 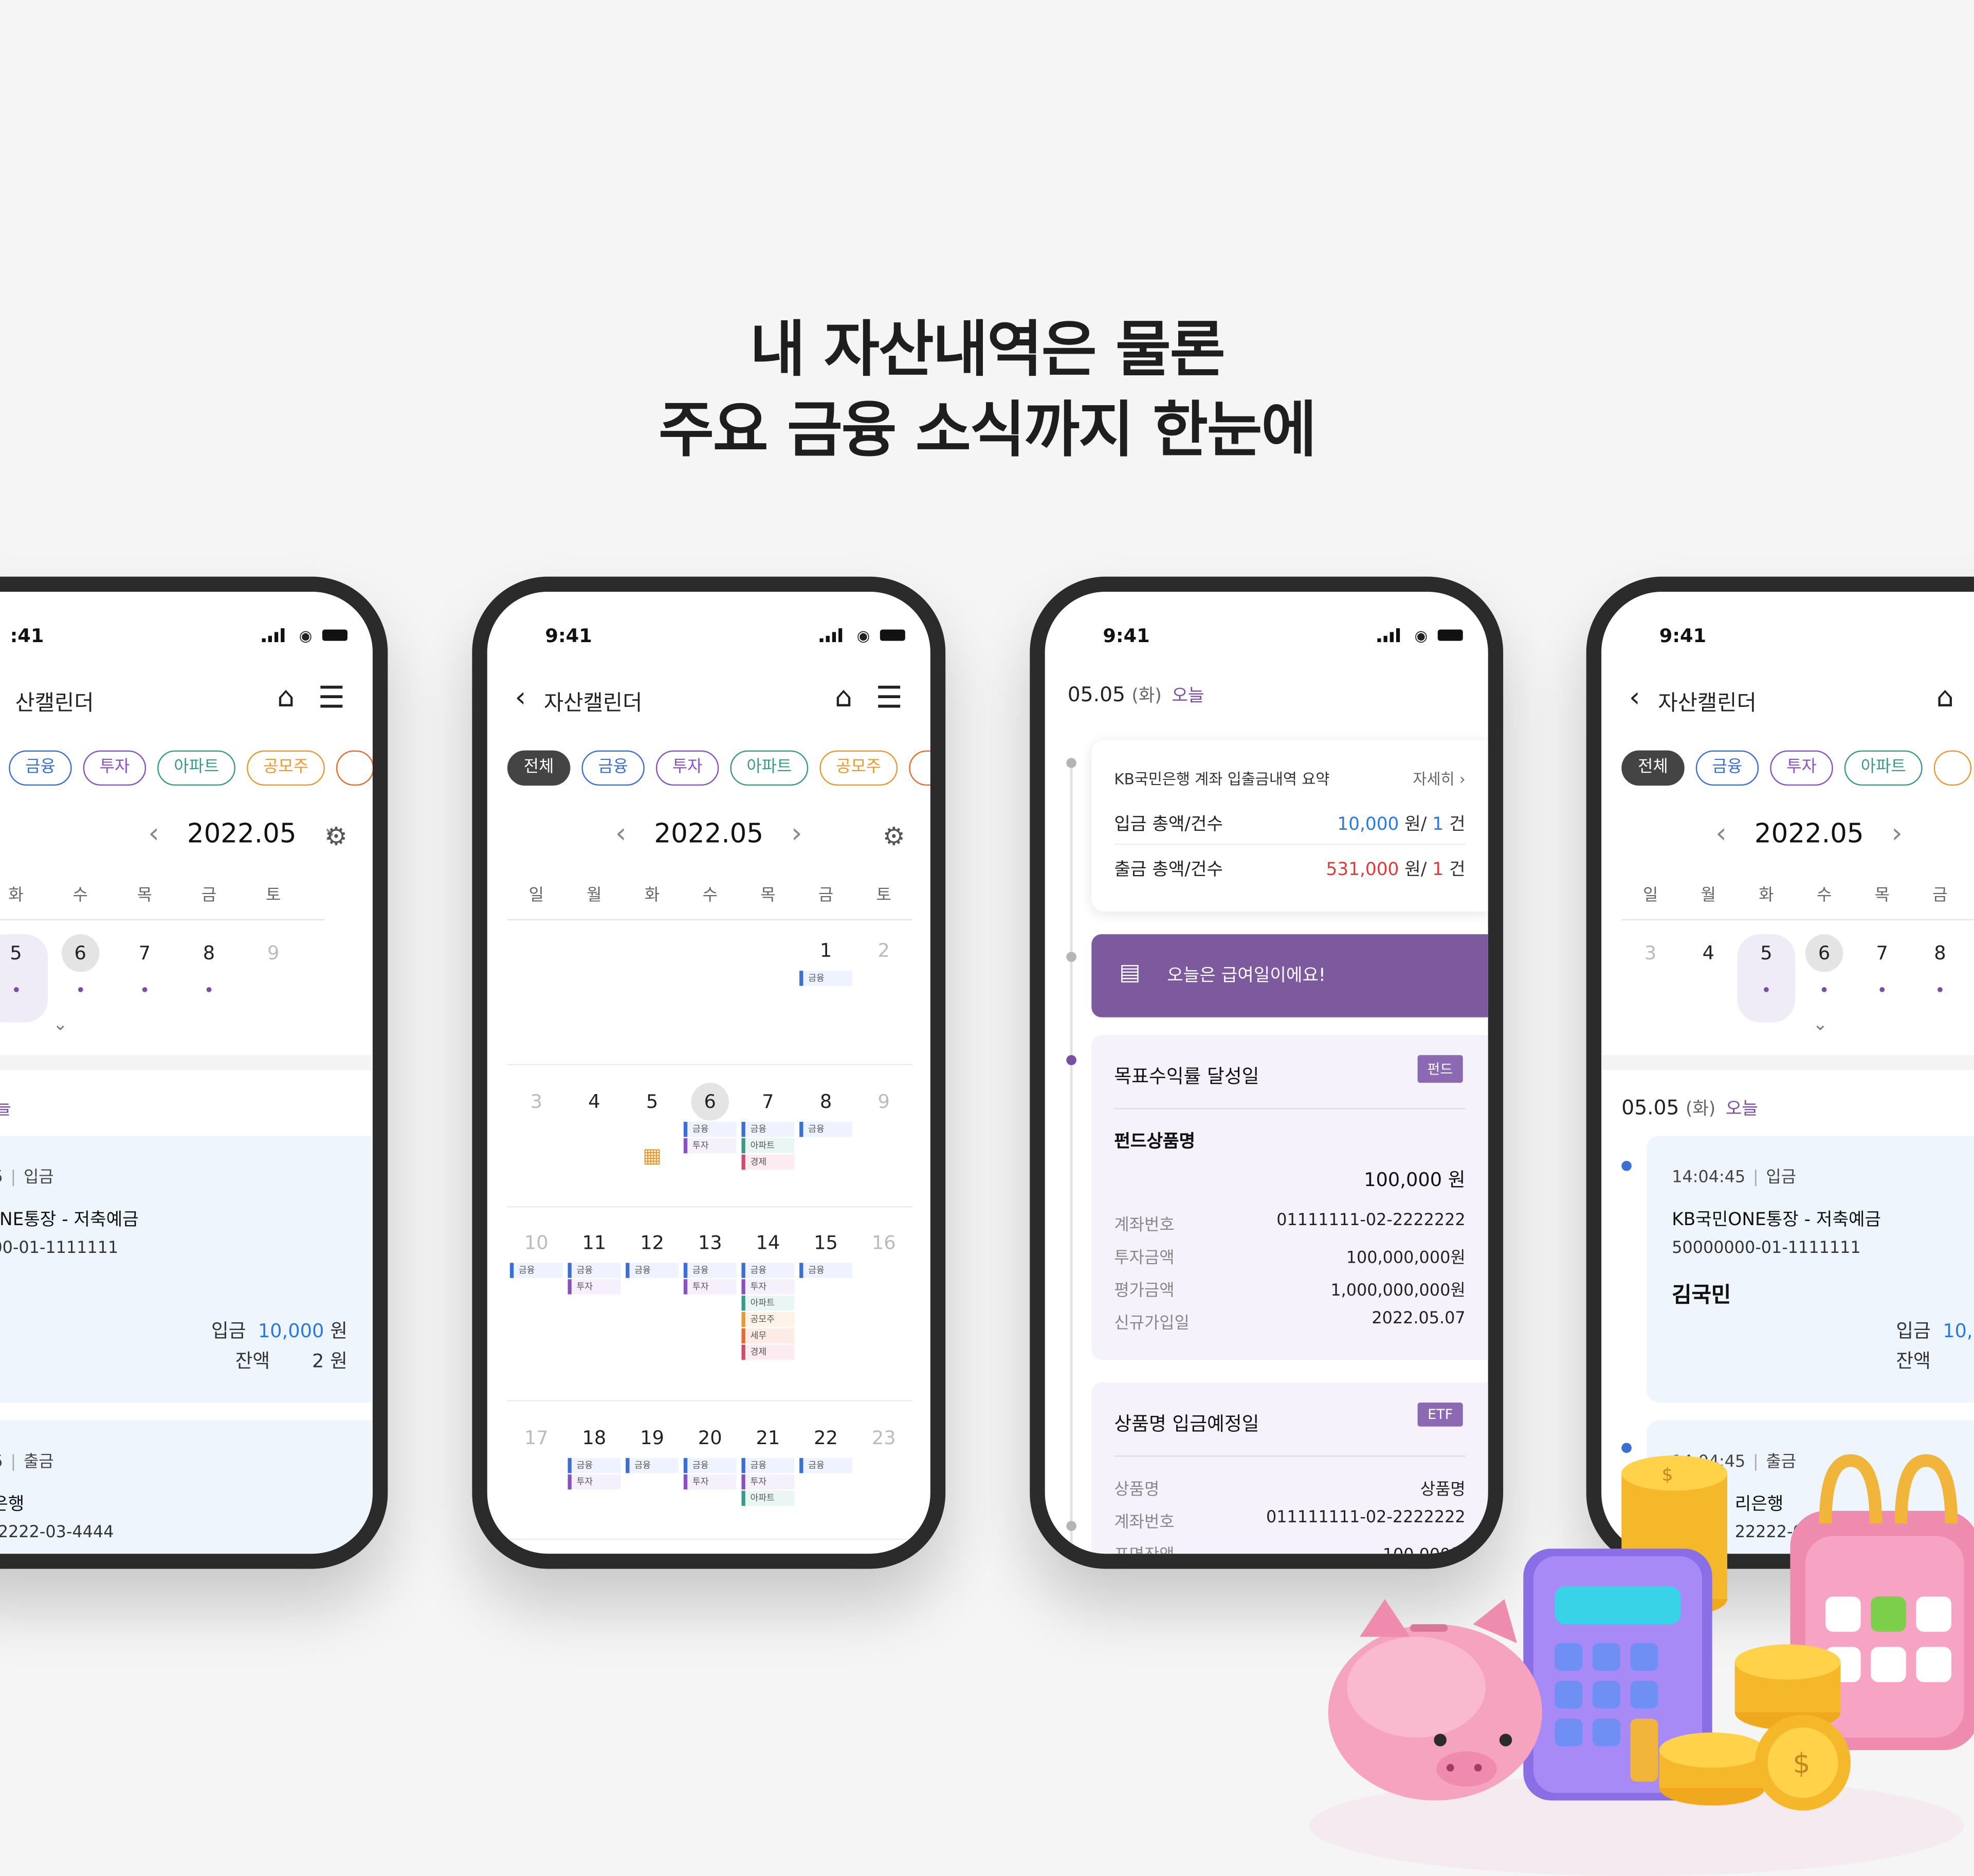 What do you see at coordinates (57, 1533) in the screenshot?
I see `tx-account: 011-2222222-03-4444` at bounding box center [57, 1533].